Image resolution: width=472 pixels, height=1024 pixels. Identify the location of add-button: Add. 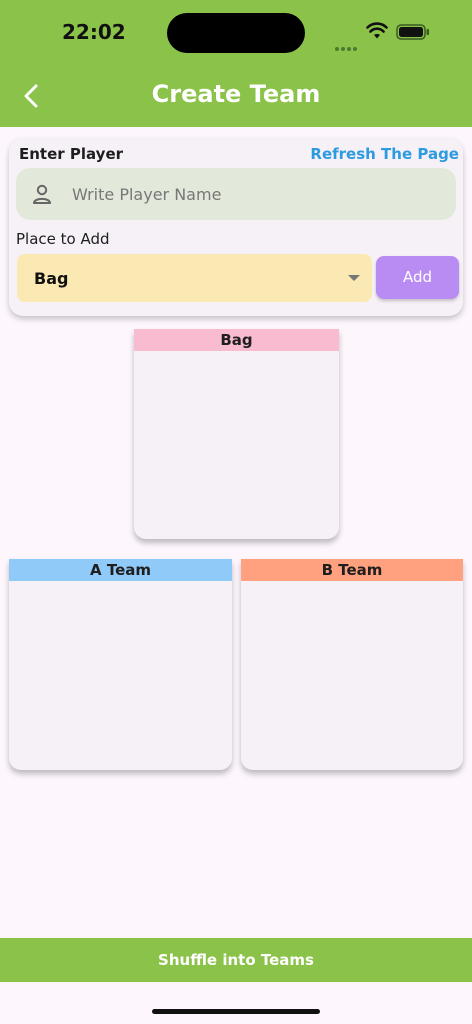
(417, 277).